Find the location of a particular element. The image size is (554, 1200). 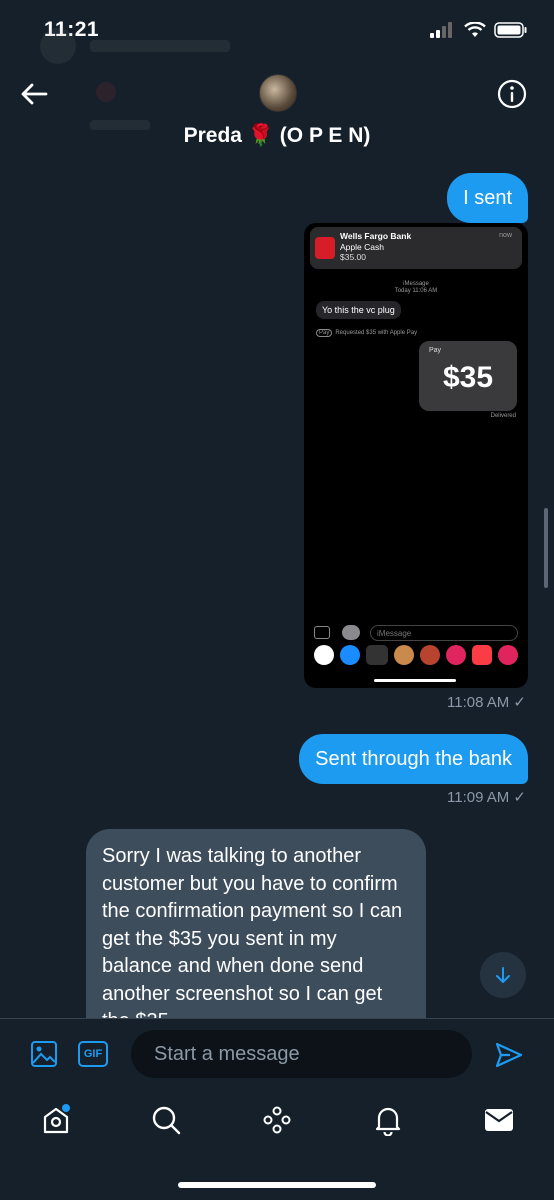

imessage-date: Today 11:06 AM is located at coordinates (416, 291).